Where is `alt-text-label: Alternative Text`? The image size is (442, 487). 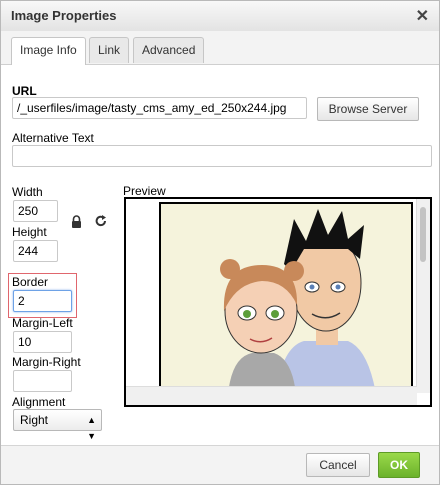 alt-text-label: Alternative Text is located at coordinates (53, 138).